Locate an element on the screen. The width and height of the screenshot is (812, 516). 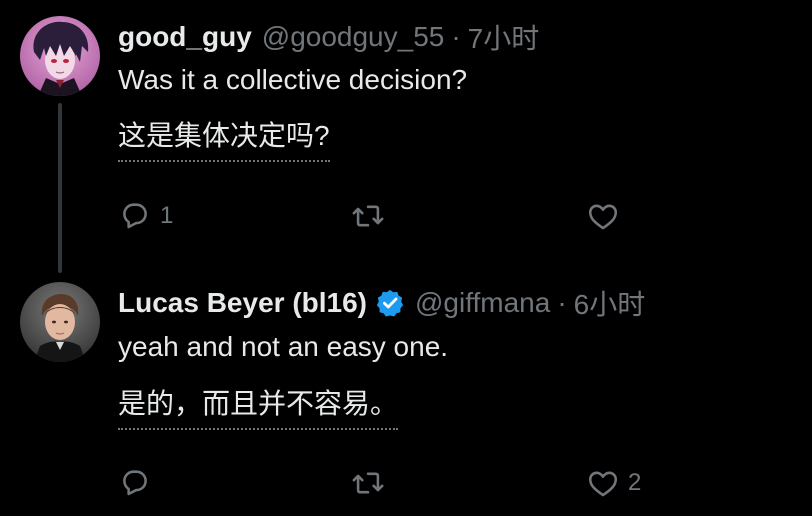
tweet-header: Lucas Beyer (bl16) @giffmana · 6小时 is located at coordinates (381, 303).